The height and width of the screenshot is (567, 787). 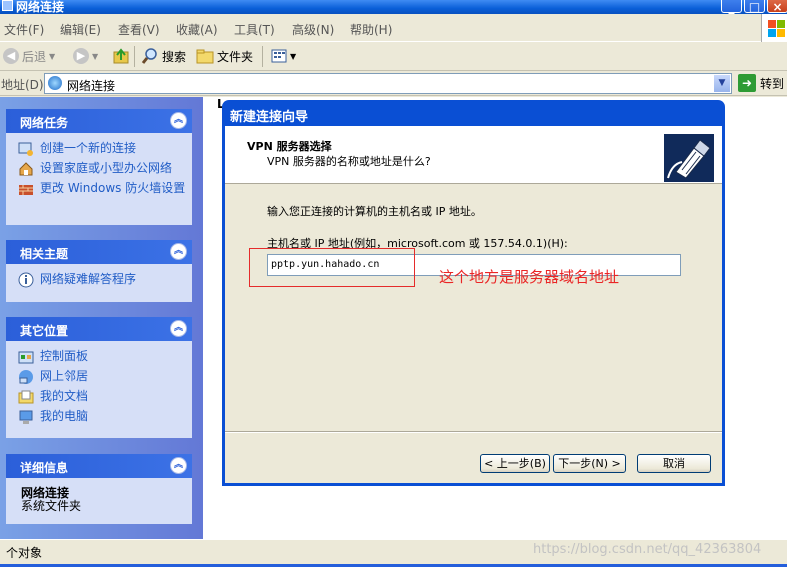 What do you see at coordinates (26, 357) in the screenshot?
I see `control-panel-icon` at bounding box center [26, 357].